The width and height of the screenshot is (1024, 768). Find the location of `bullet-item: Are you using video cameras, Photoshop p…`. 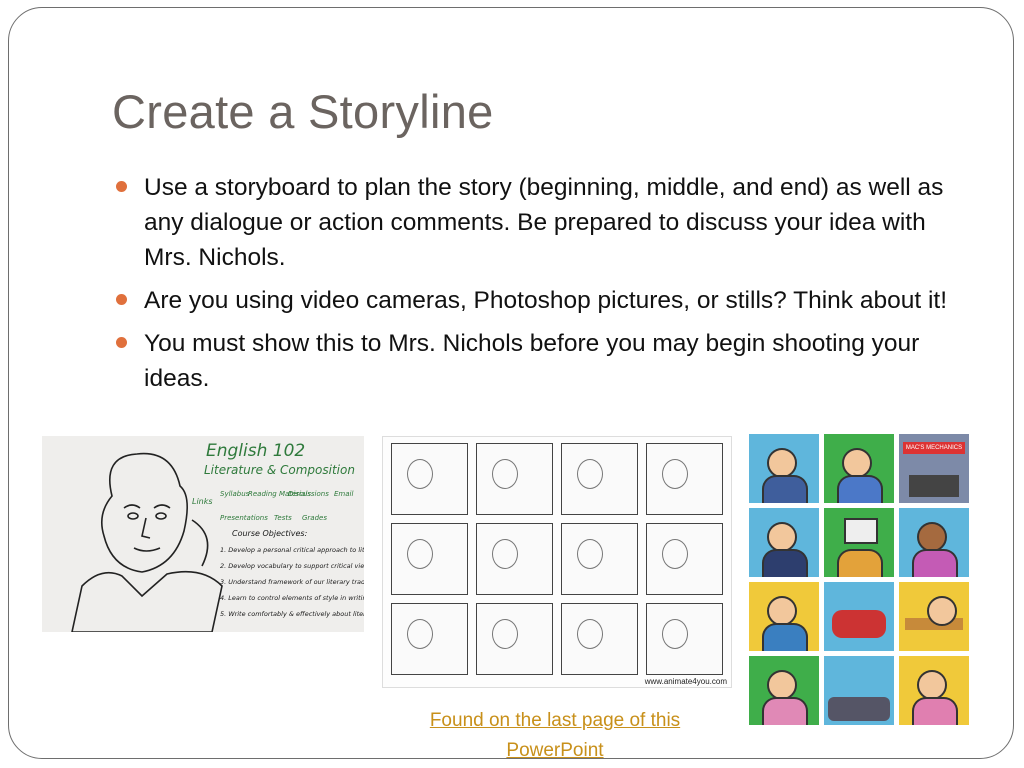

bullet-item: Are you using video cameras, Photoshop p… is located at coordinates (536, 300).